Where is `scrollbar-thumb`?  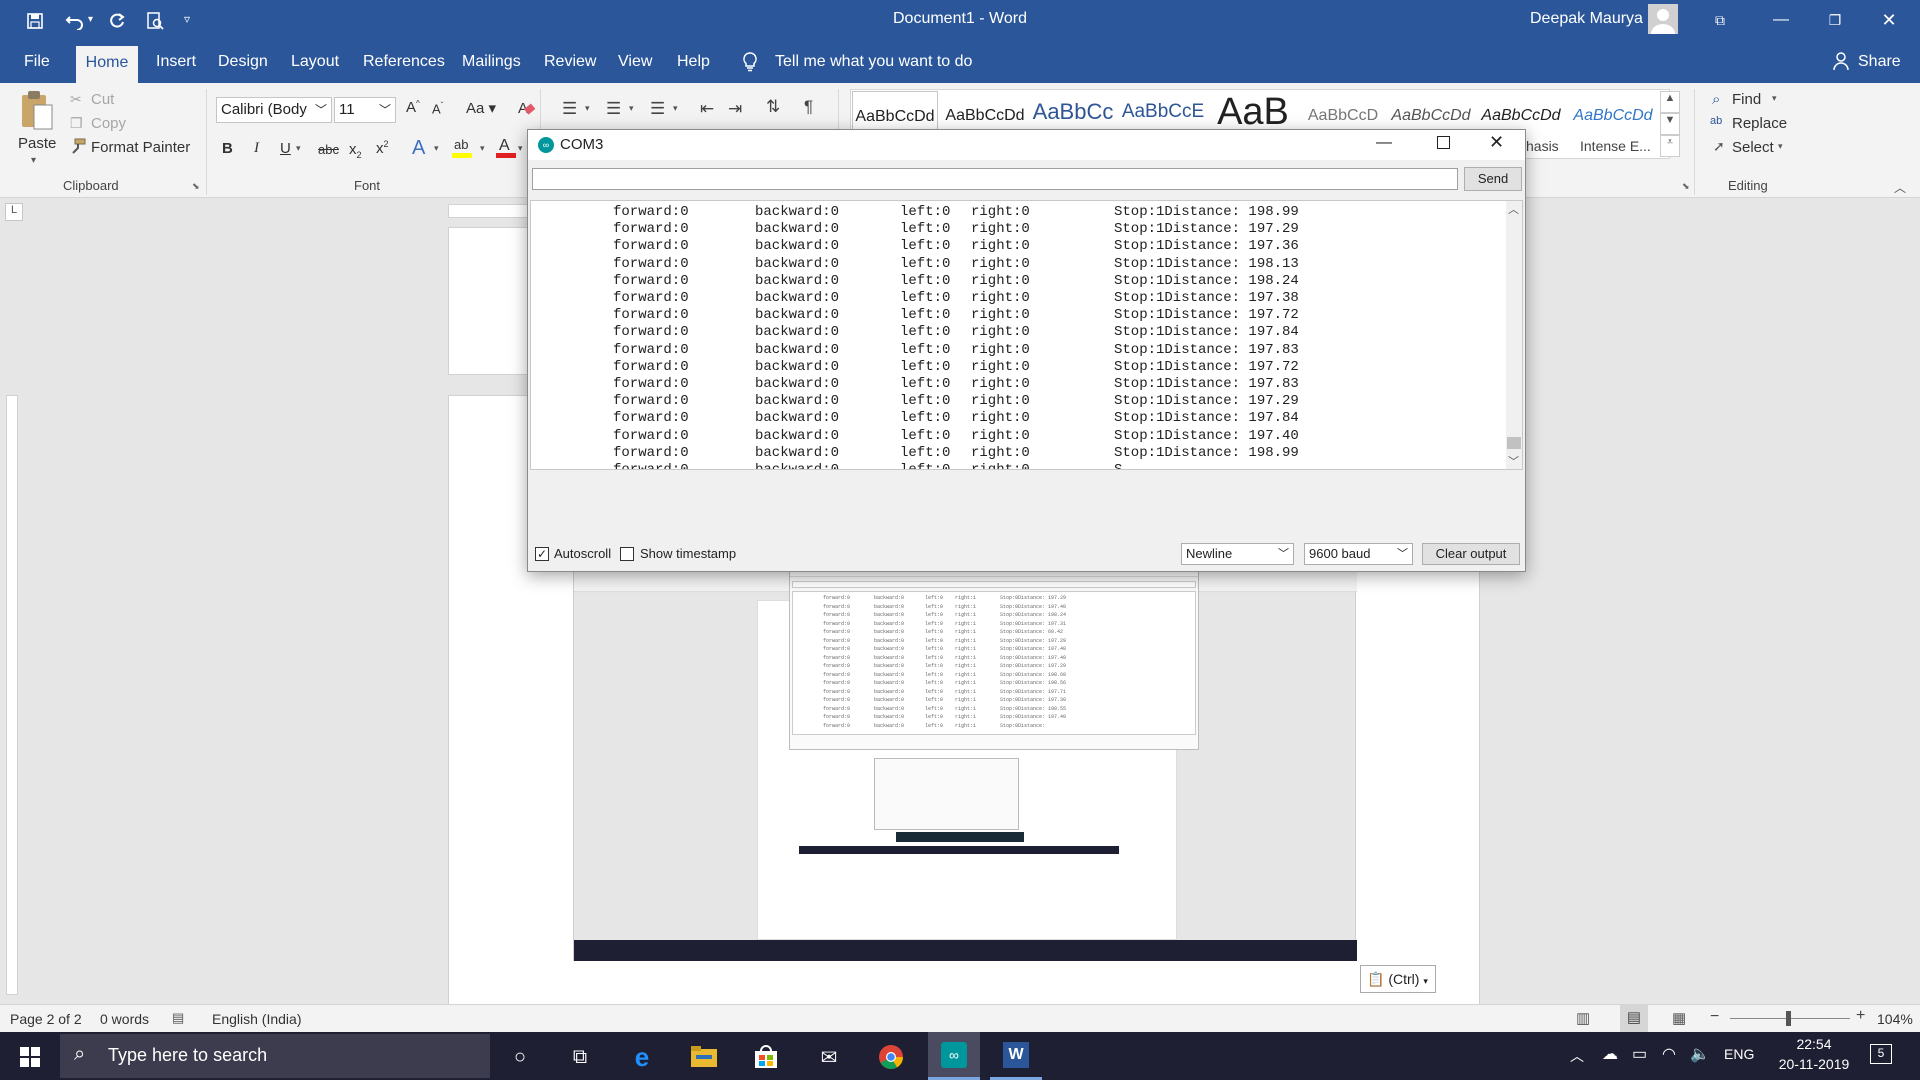
scrollbar-thumb is located at coordinates (1514, 443).